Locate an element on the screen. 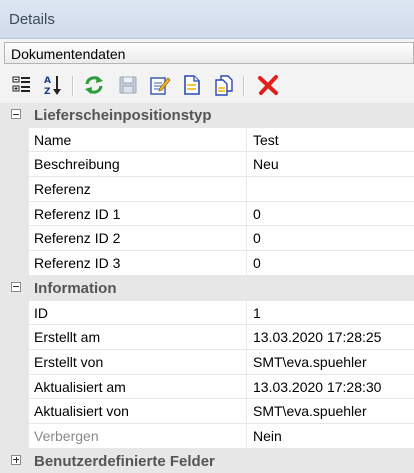 The height and width of the screenshot is (473, 414). property-row: Referenz ID 2 0 is located at coordinates (207, 239).